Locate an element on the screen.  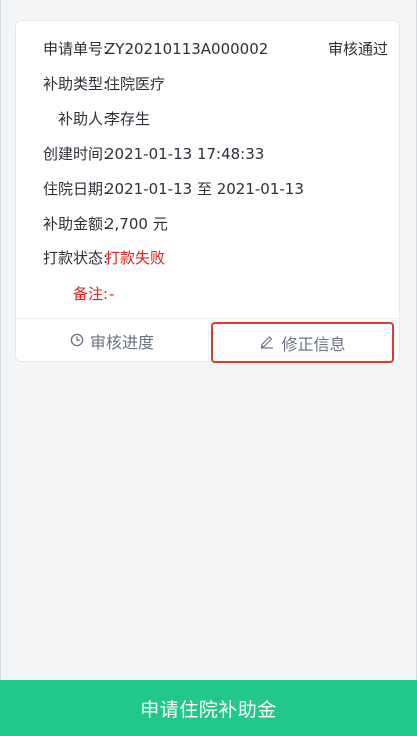
review-status-badge: 审核通过 is located at coordinates (357, 49).